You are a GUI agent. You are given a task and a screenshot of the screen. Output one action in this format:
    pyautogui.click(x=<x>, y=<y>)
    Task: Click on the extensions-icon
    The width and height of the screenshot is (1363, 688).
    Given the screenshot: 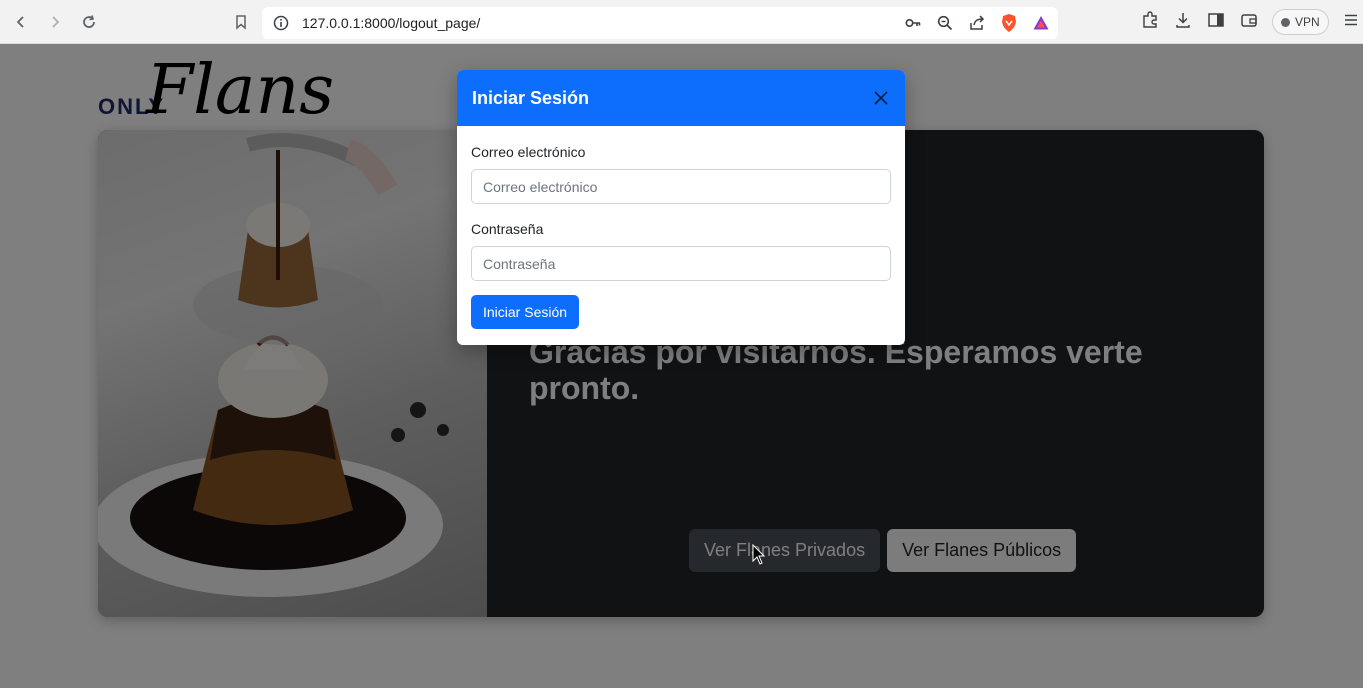 What is the action you would take?
    pyautogui.click(x=1150, y=22)
    